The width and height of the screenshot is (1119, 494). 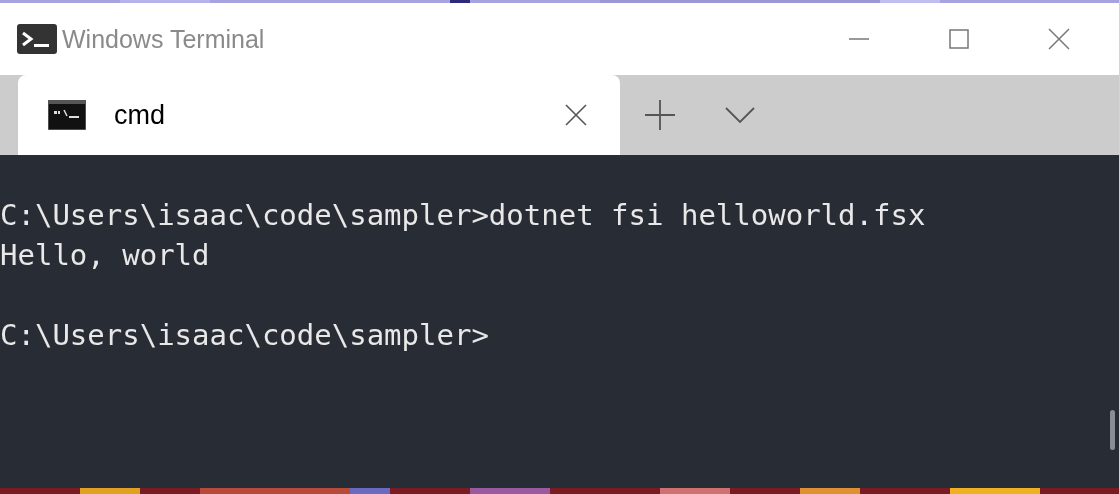 I want to click on window-title: Windows Terminal, so click(x=163, y=39).